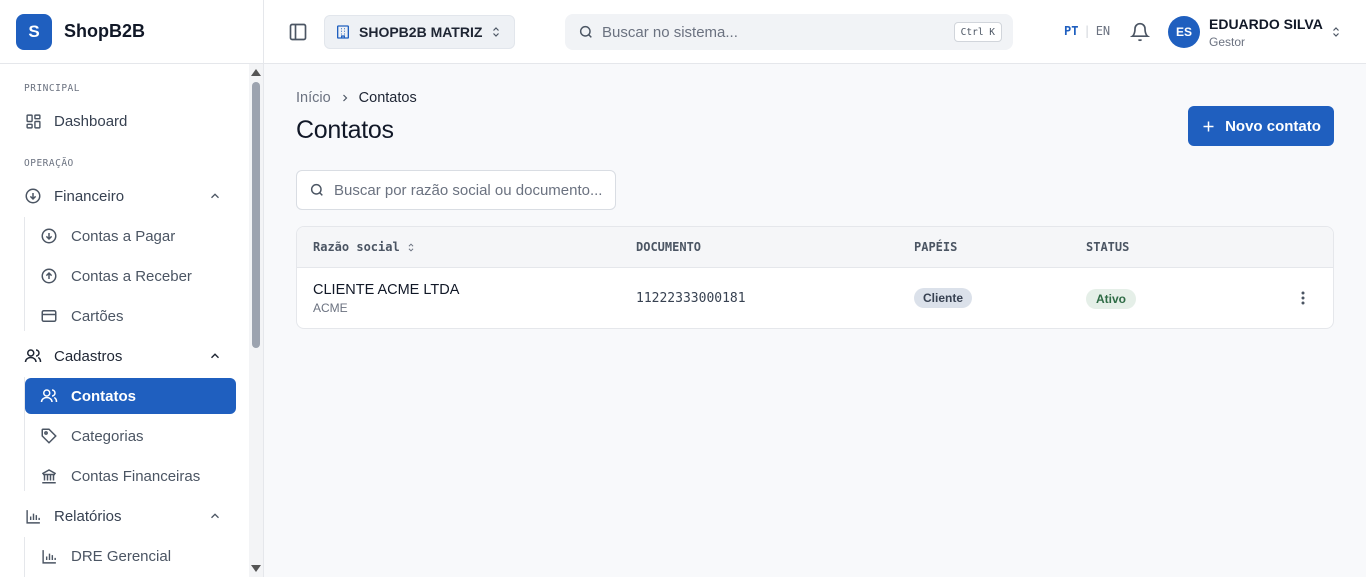 The image size is (1366, 577). What do you see at coordinates (124, 516) in the screenshot?
I see `sidebar-item-relatorios: Relatórios` at bounding box center [124, 516].